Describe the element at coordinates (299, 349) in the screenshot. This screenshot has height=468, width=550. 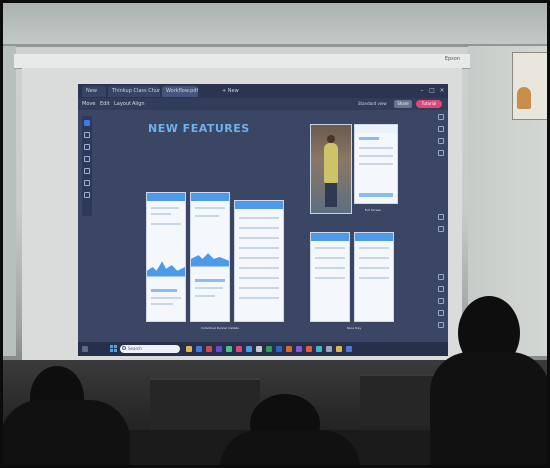
I see `onenote-icon` at that location.